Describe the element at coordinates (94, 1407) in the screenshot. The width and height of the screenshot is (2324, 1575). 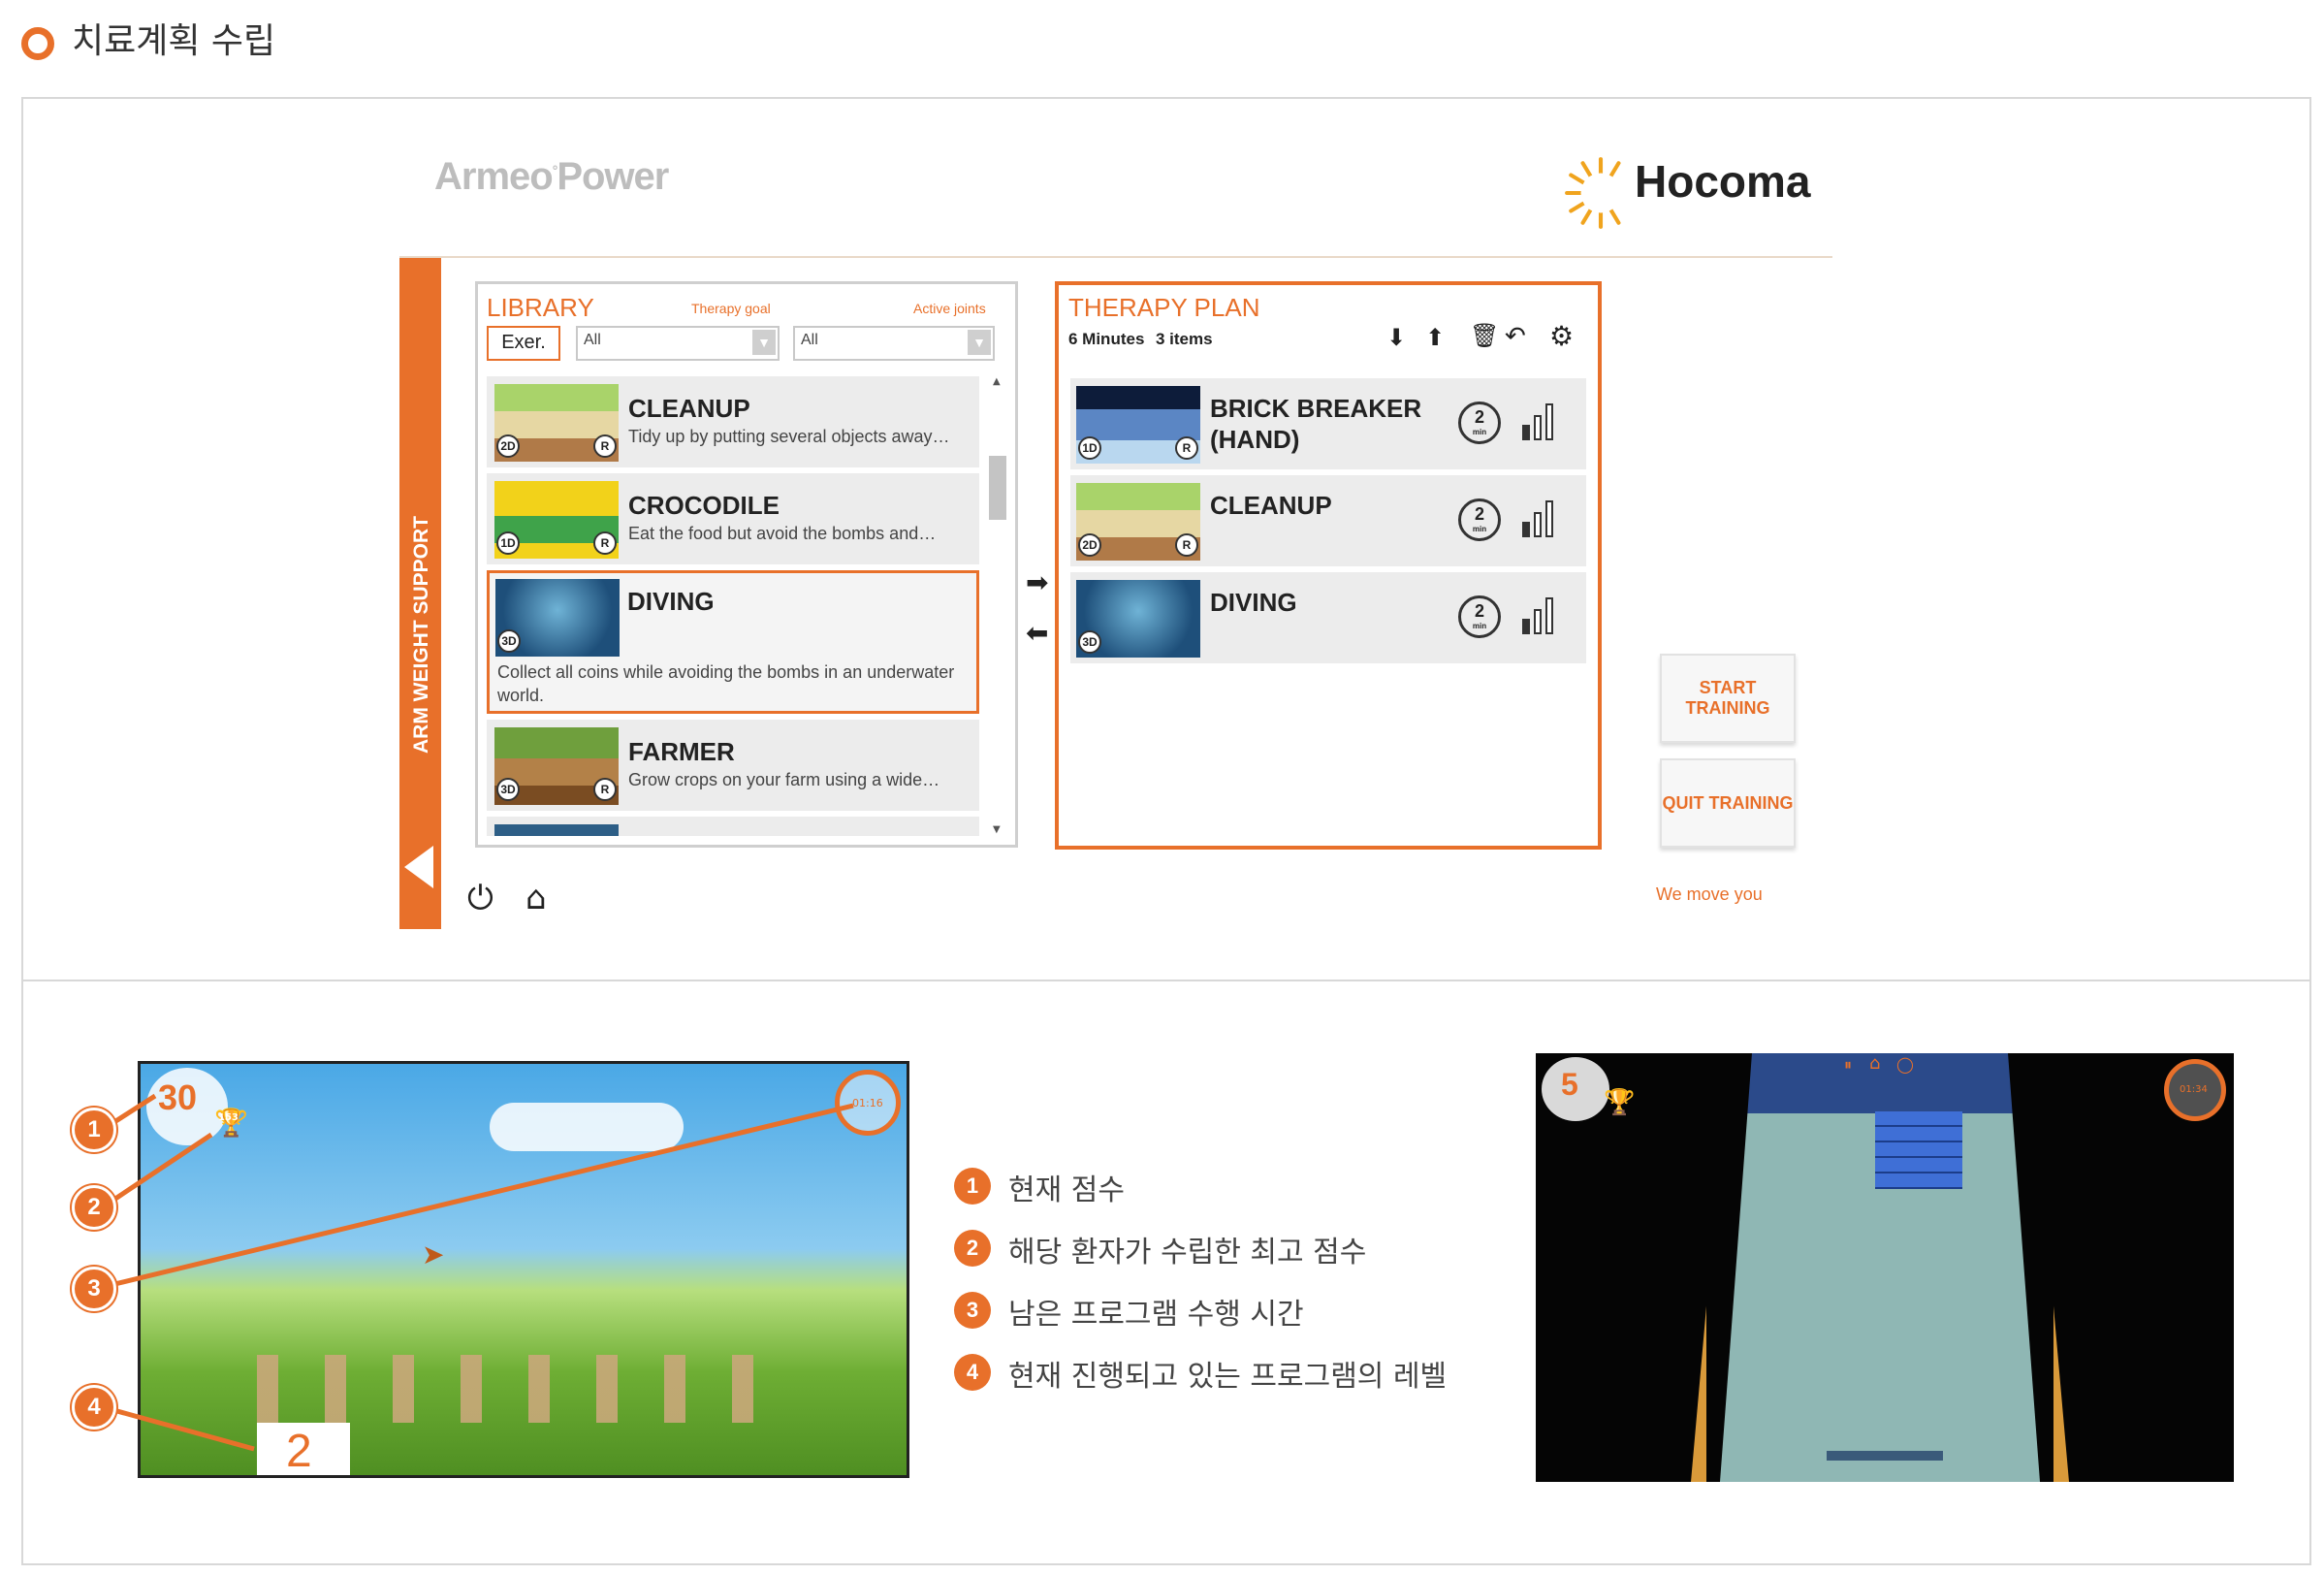
I see `callout-4: 4` at that location.